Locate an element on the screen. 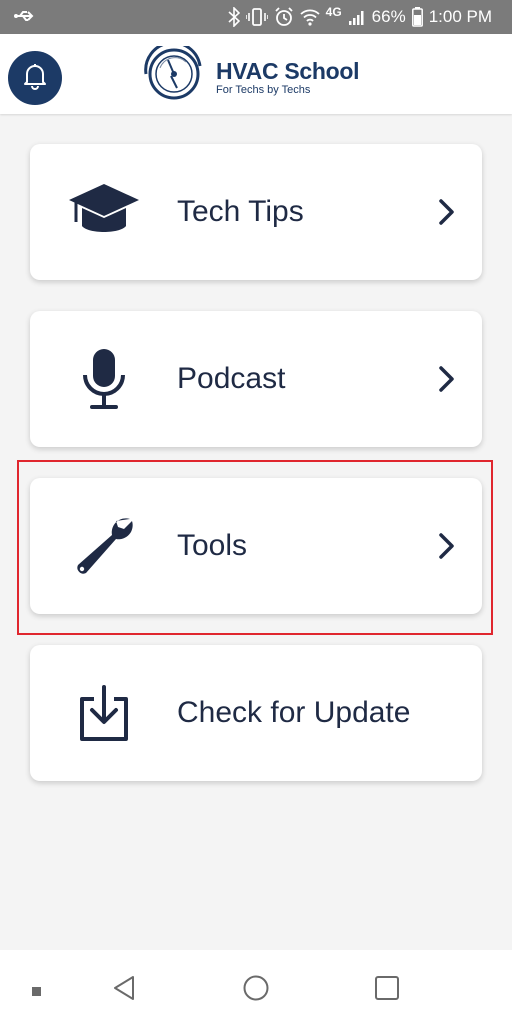 The width and height of the screenshot is (512, 1024). overview-icon is located at coordinates (387, 990).